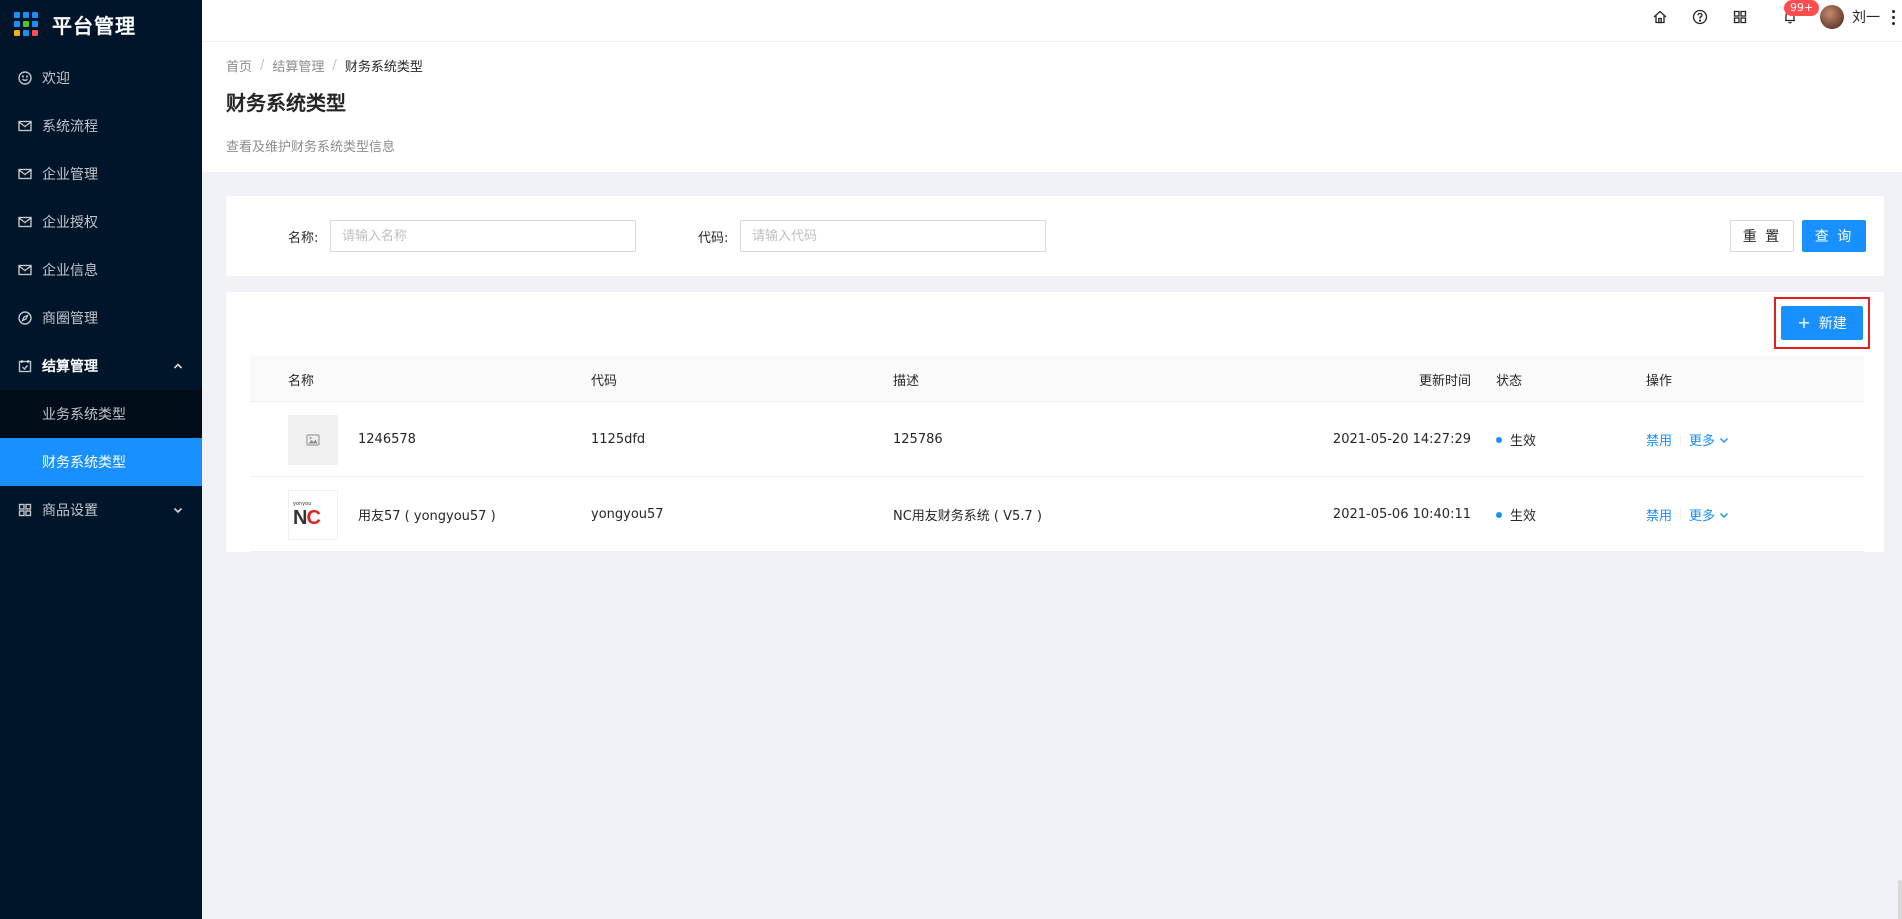  Describe the element at coordinates (1866, 17) in the screenshot. I see `username: 刘一` at that location.